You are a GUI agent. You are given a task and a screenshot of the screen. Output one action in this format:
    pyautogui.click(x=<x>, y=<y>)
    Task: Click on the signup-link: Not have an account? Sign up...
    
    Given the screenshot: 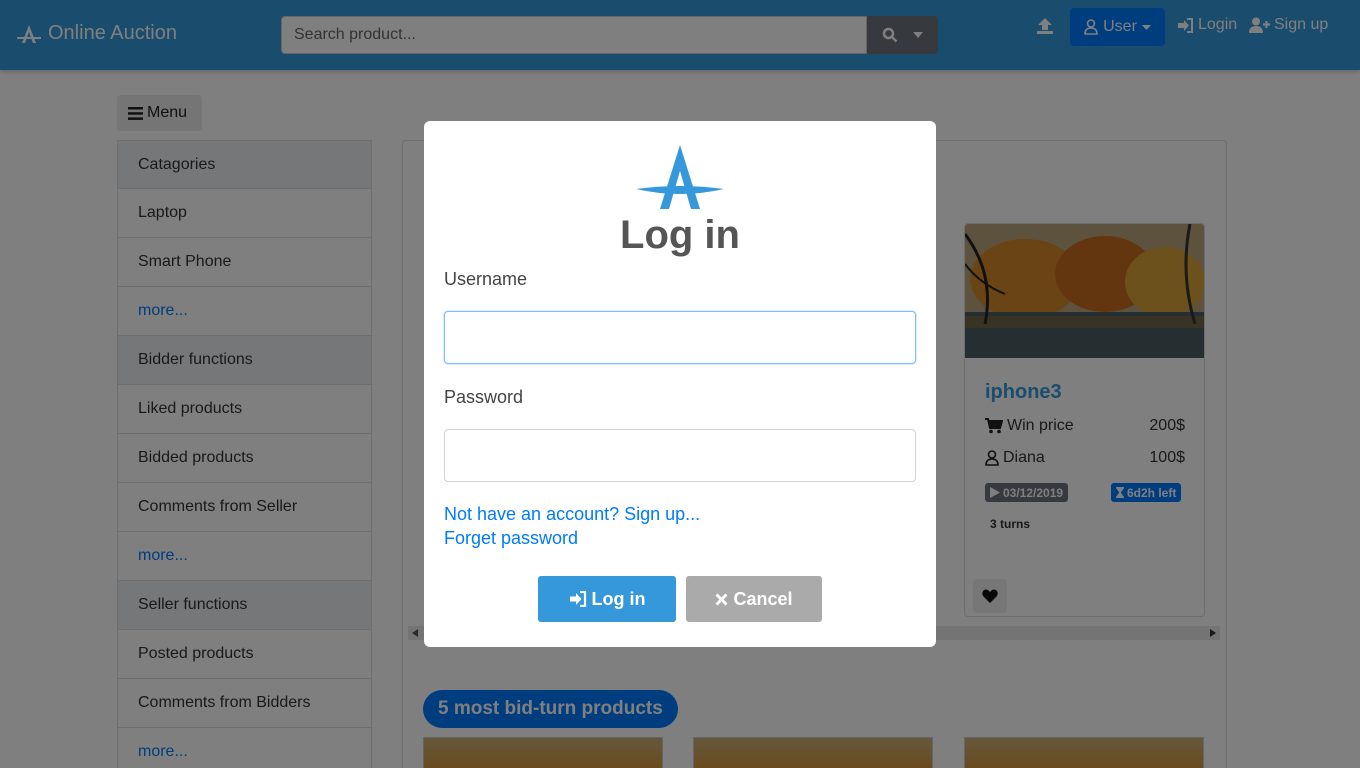 What is the action you would take?
    pyautogui.click(x=572, y=514)
    